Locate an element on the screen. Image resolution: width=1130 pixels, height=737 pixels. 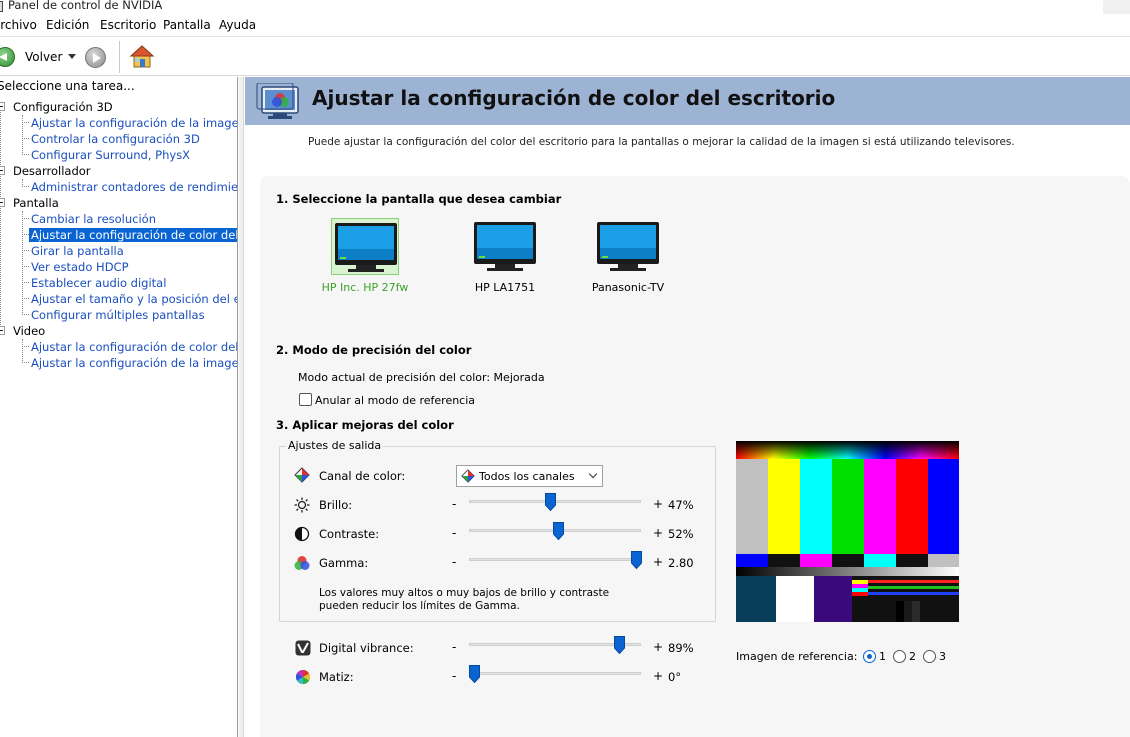
color-channel-select: Todos los canales is located at coordinates (529, 476).